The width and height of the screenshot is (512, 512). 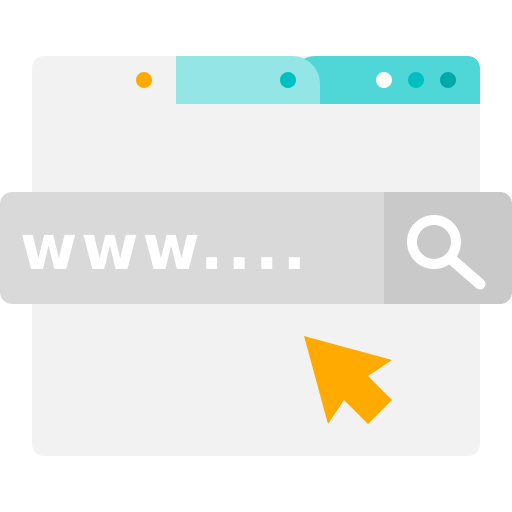 What do you see at coordinates (446, 252) in the screenshot?
I see `search-icon` at bounding box center [446, 252].